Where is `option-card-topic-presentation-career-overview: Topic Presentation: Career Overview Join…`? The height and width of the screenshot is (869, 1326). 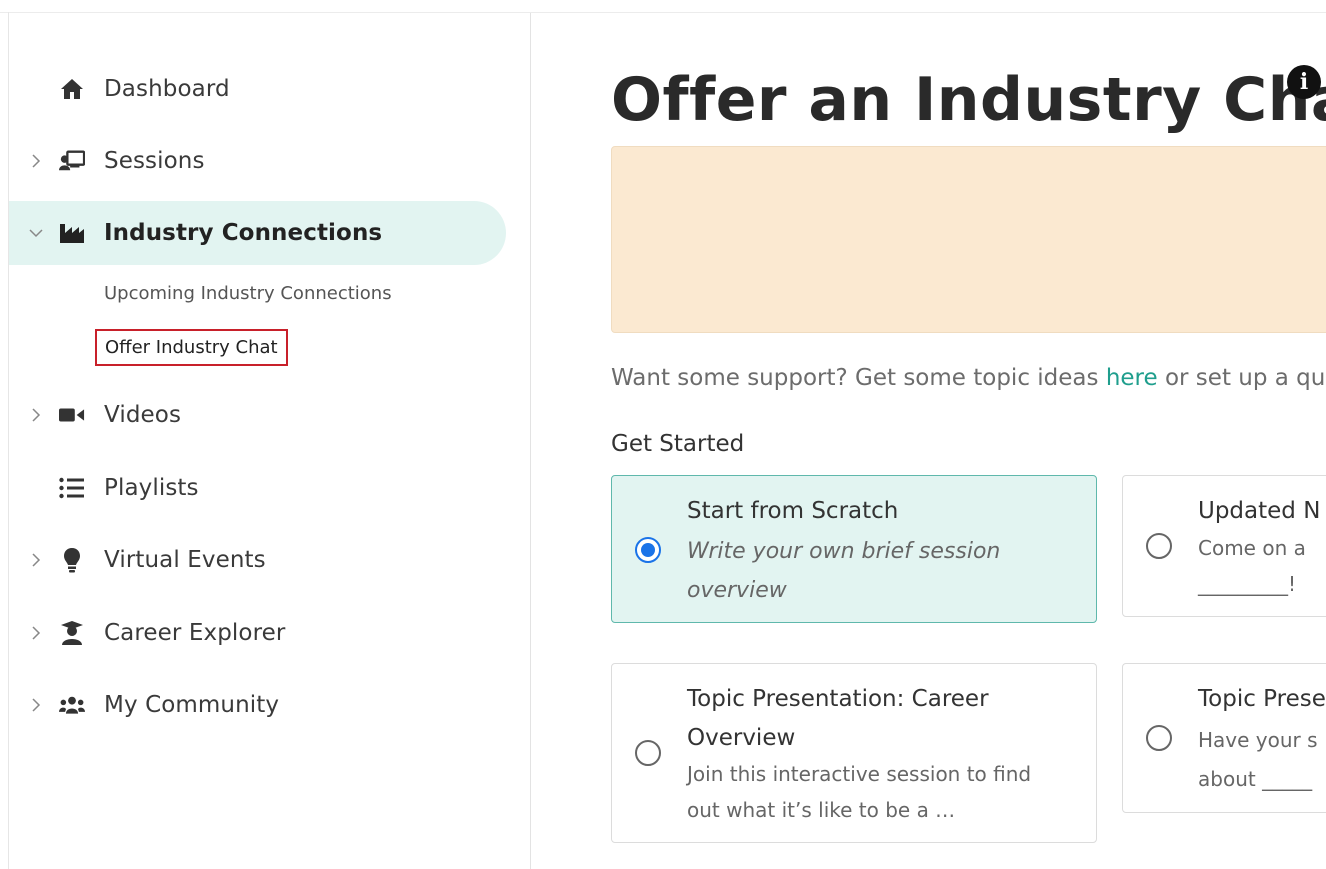 option-card-topic-presentation-career-overview: Topic Presentation: Career Overview Join… is located at coordinates (854, 753).